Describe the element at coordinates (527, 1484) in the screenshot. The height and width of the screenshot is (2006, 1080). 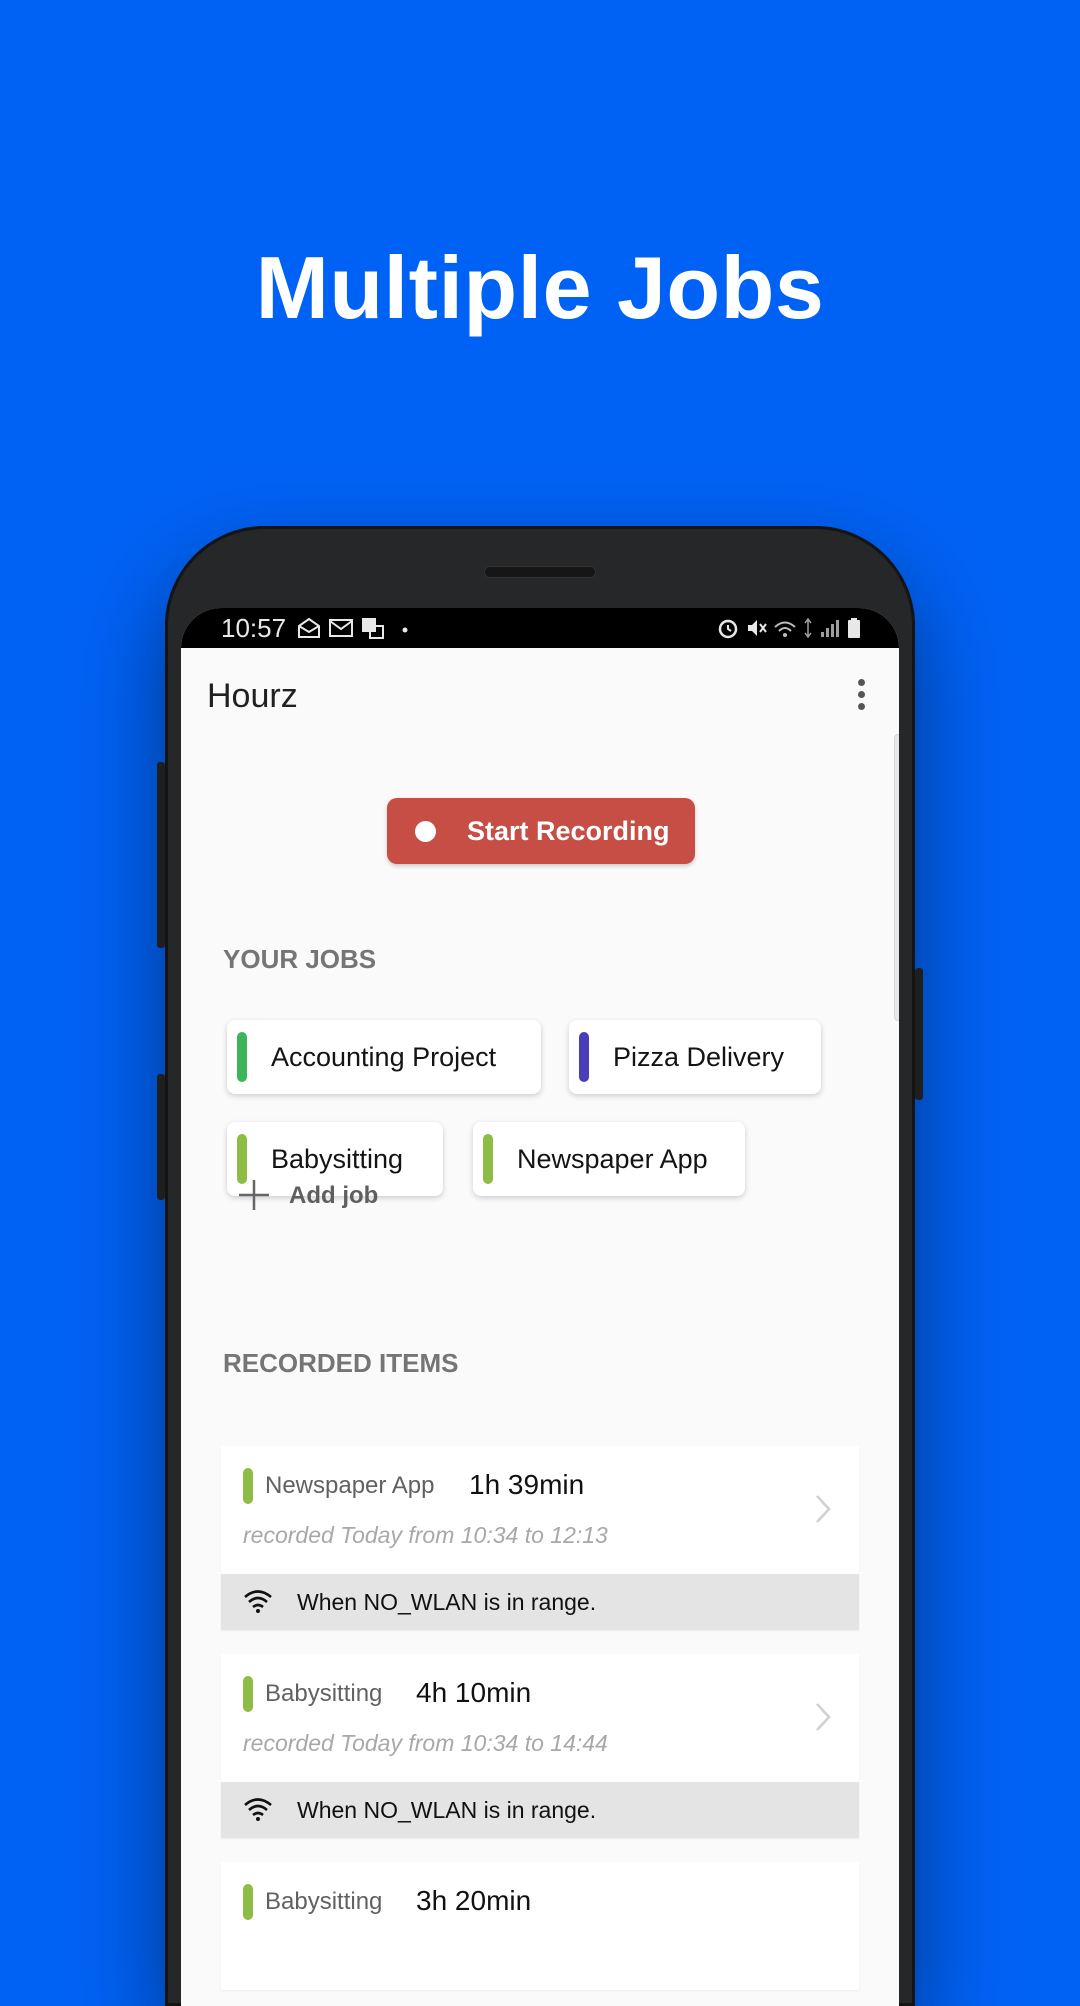
I see `recorded-item-duration: 1h 39min` at that location.